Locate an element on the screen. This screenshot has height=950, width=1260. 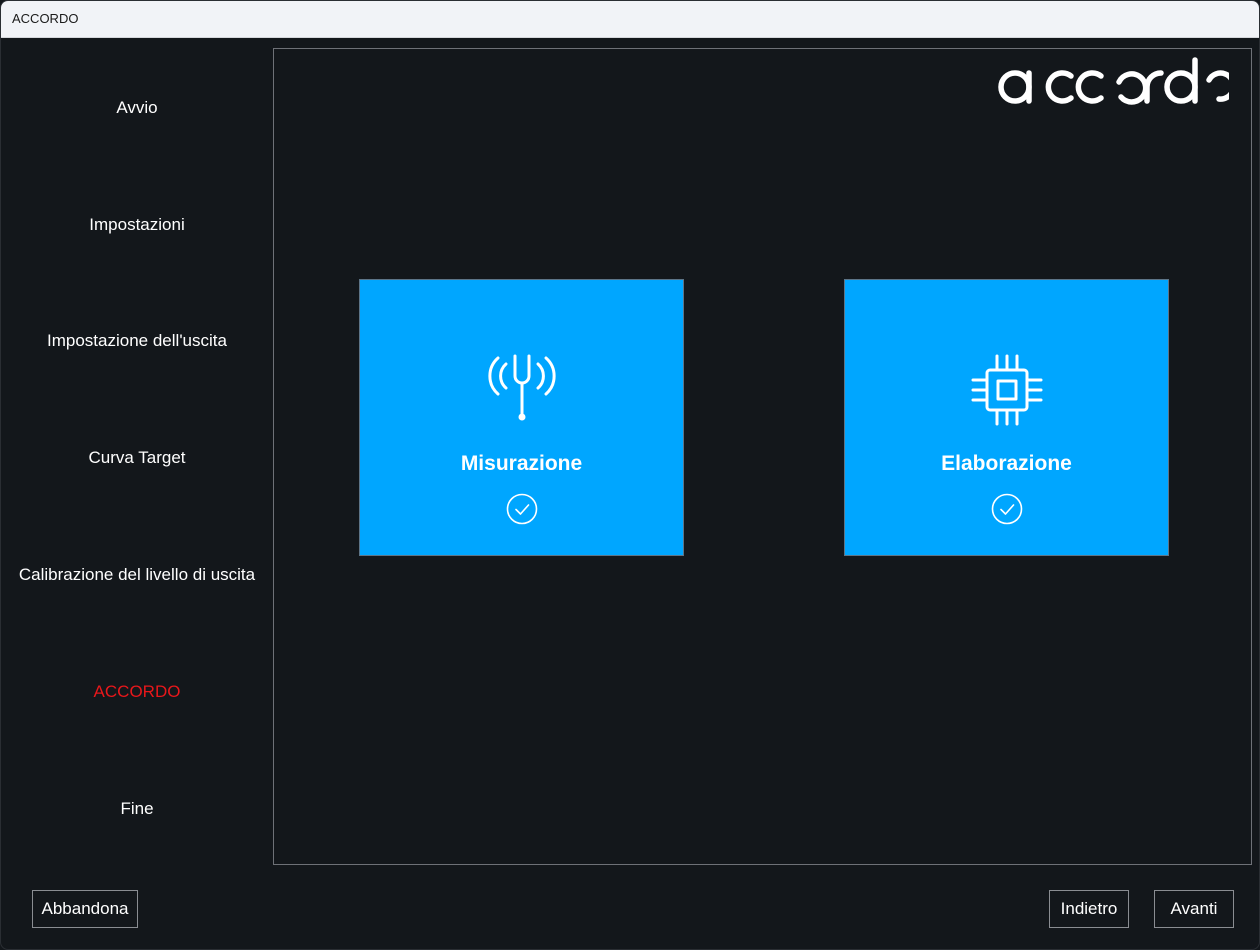
sidebar-item-avvio: Avvio is located at coordinates (137, 108).